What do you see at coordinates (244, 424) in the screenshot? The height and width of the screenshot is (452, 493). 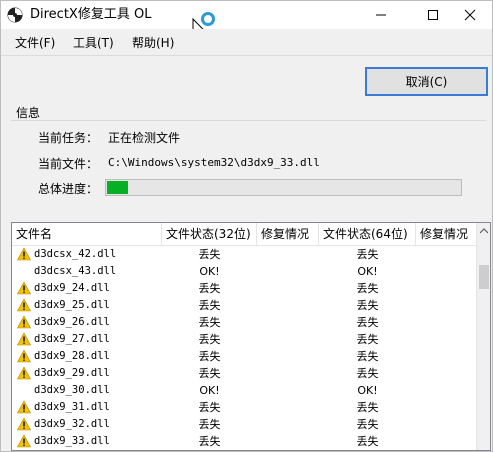 I see `table-row: d3dx9_32.dll 丢失 丢失` at bounding box center [244, 424].